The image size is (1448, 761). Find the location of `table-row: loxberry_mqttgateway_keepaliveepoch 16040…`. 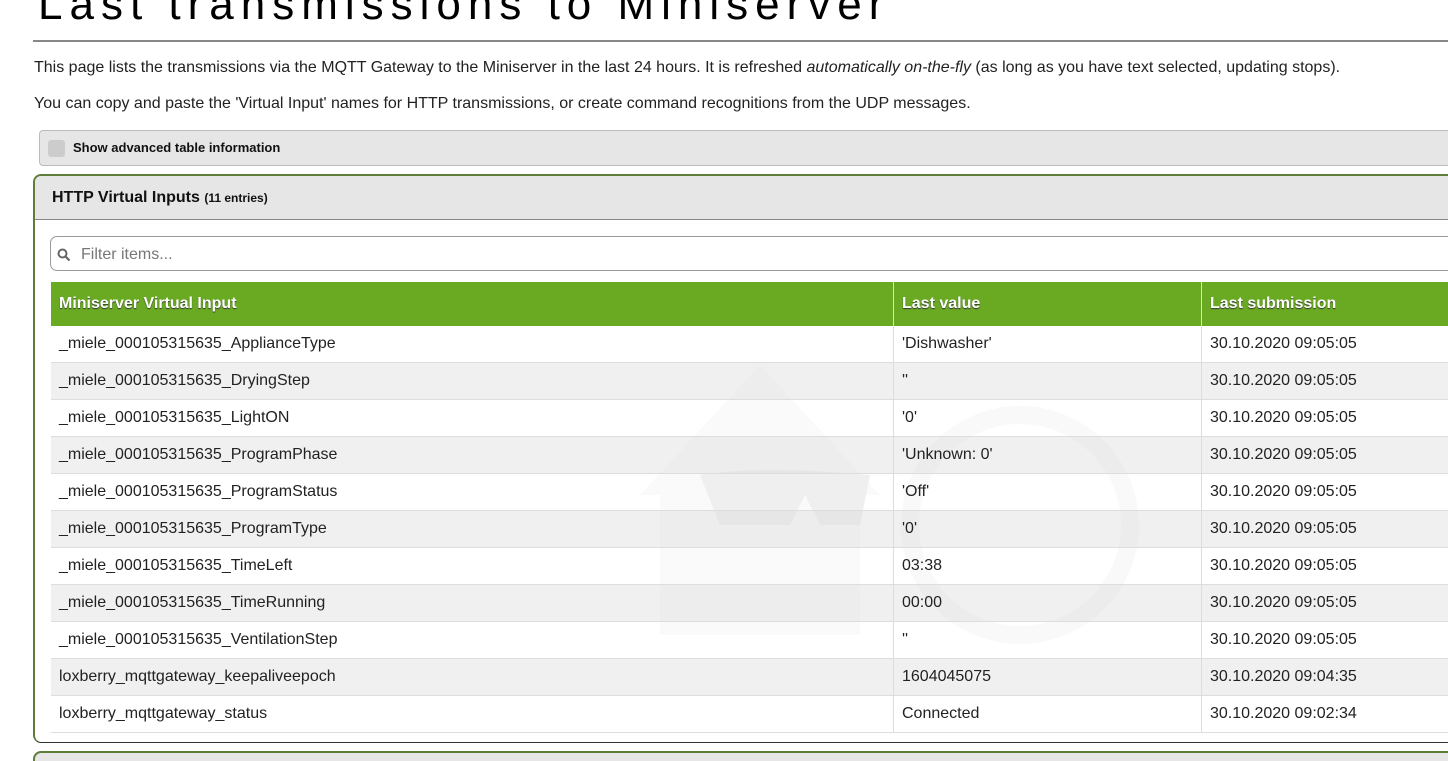

table-row: loxberry_mqttgateway_keepaliveepoch 16040… is located at coordinates (749, 677).